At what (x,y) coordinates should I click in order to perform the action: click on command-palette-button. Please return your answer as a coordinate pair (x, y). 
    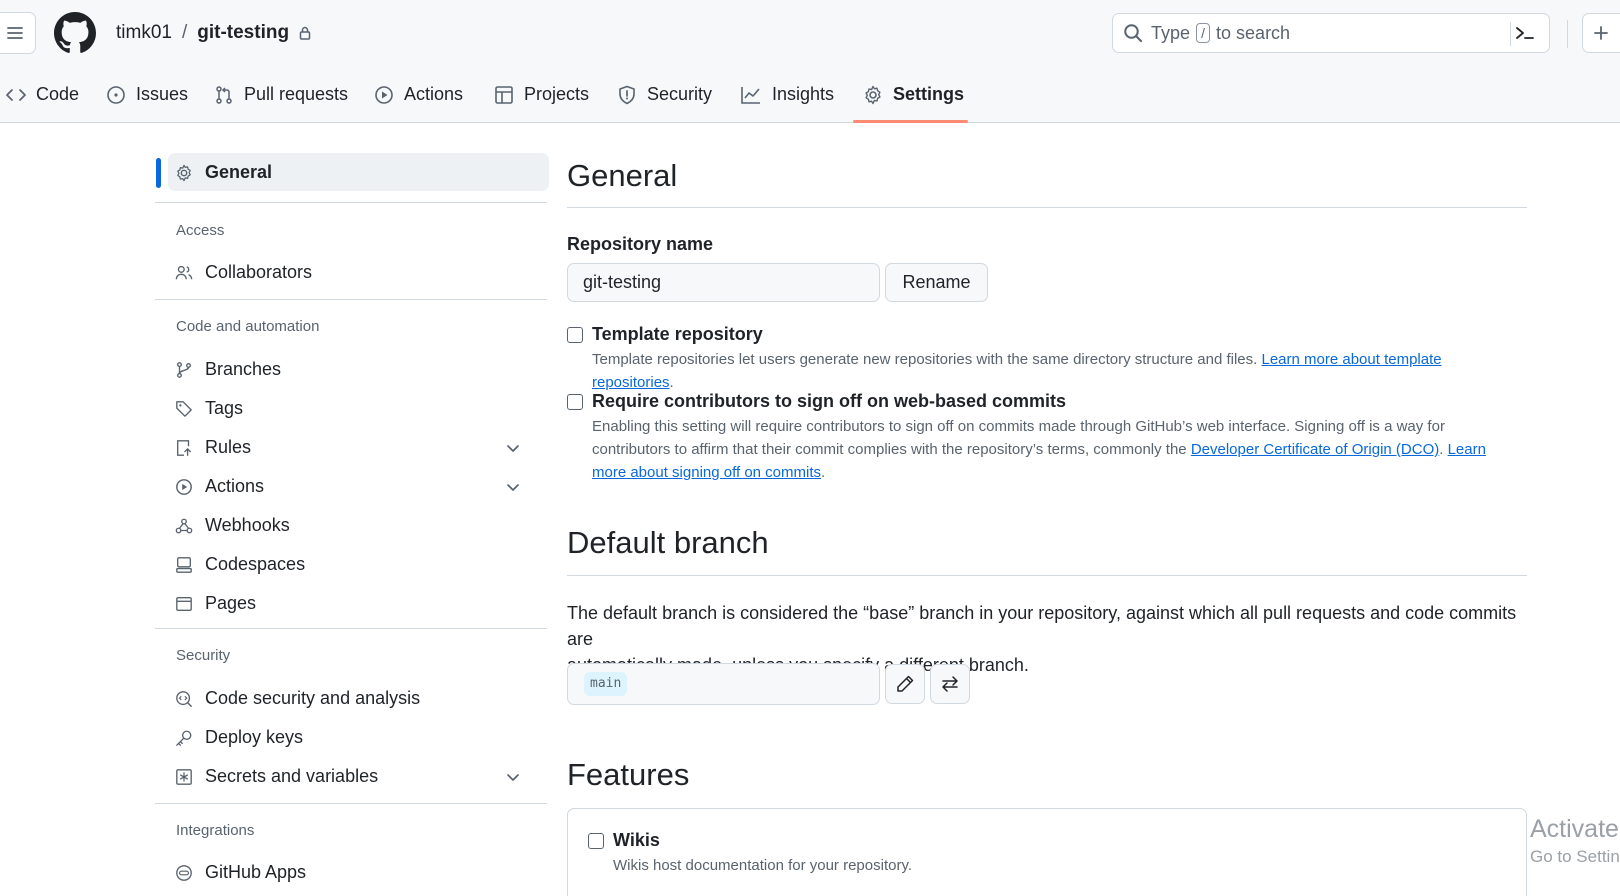
    Looking at the image, I should click on (1529, 33).